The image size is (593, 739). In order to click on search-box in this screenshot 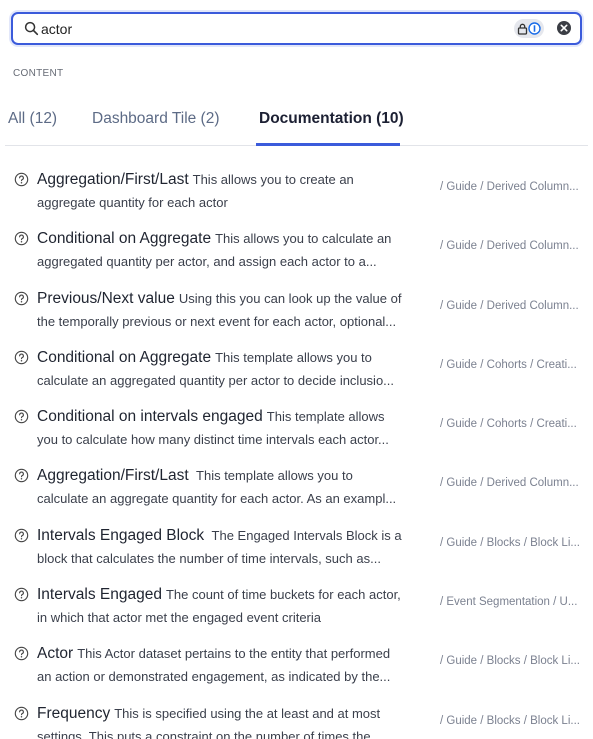, I will do `click(296, 28)`.